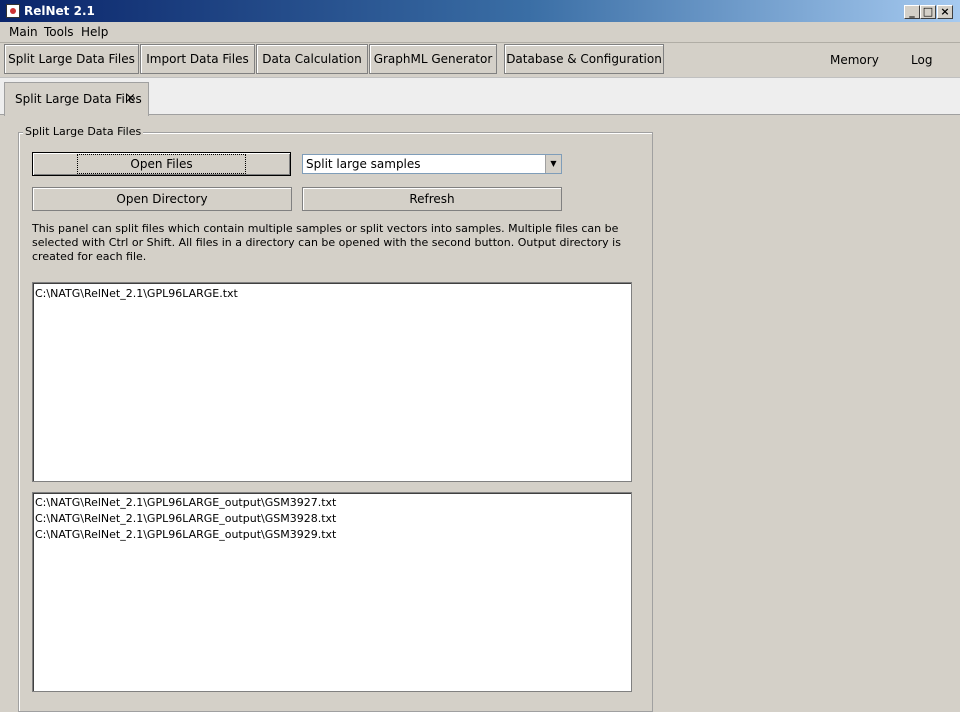 The image size is (960, 712). What do you see at coordinates (71, 59) in the screenshot?
I see `split-large-data-files-button: Split Large Data Files` at bounding box center [71, 59].